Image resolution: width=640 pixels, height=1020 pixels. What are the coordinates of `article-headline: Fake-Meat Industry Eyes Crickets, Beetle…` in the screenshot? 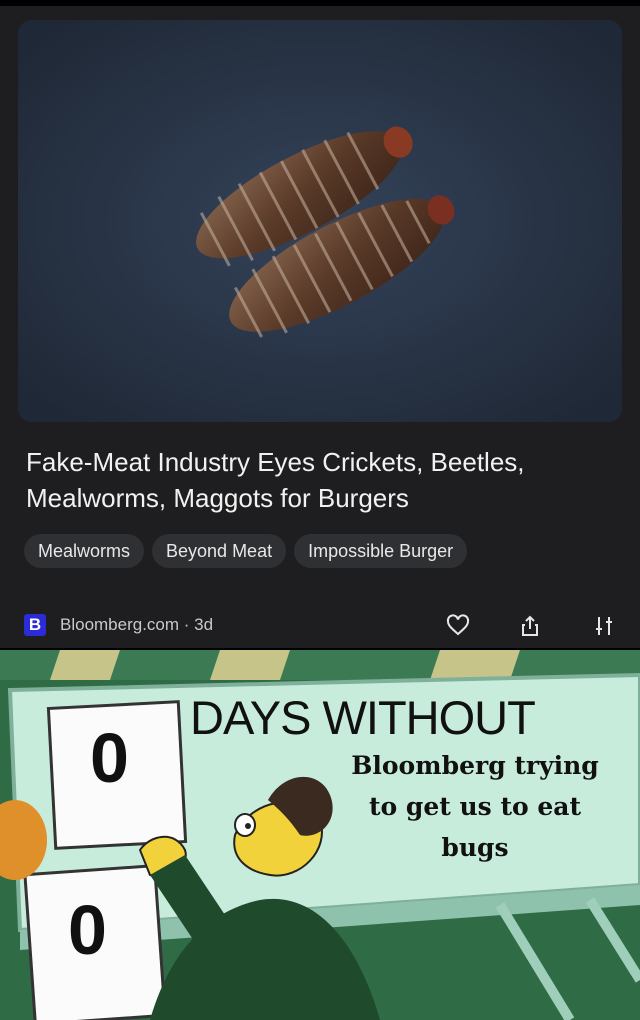 It's located at (321, 480).